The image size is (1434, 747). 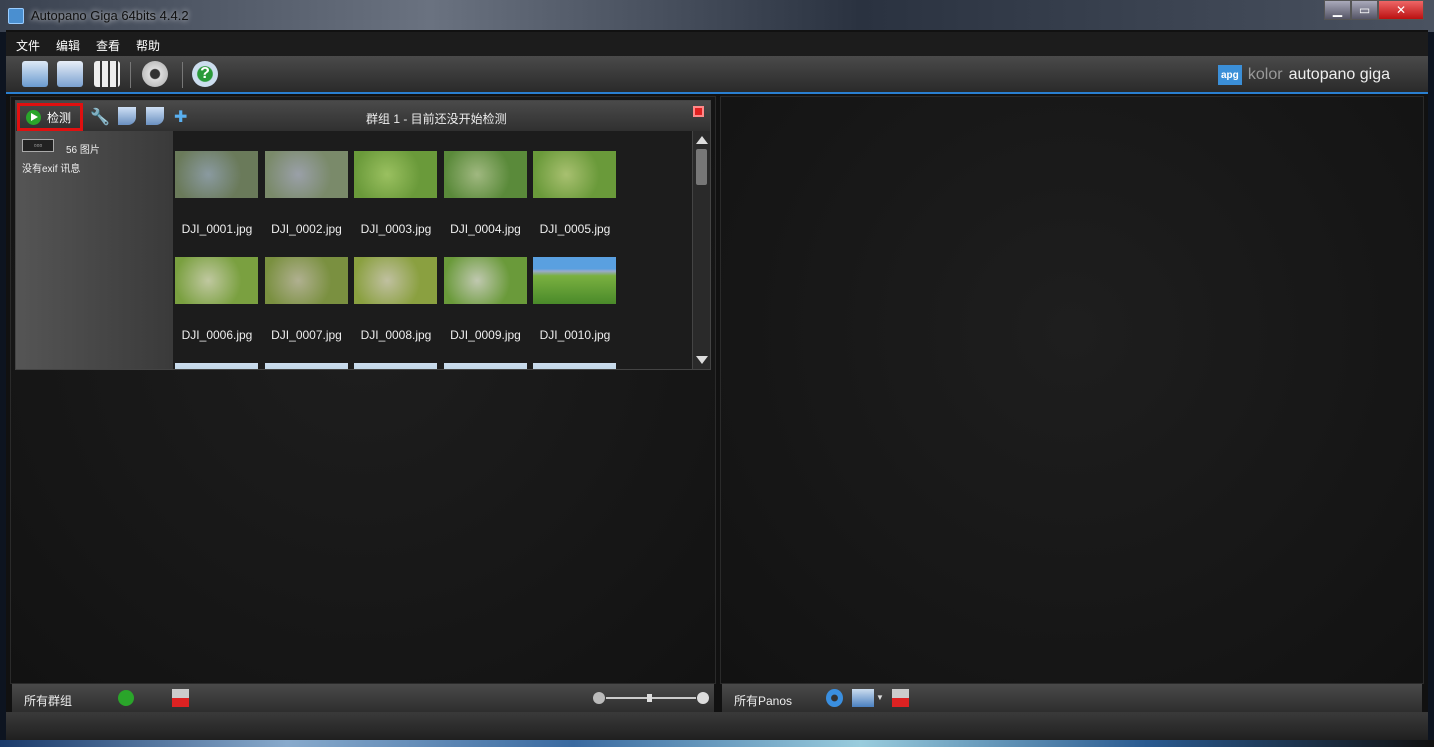 What do you see at coordinates (396, 229) in the screenshot?
I see `thumbnail-filename: DJI_0003.jpg` at bounding box center [396, 229].